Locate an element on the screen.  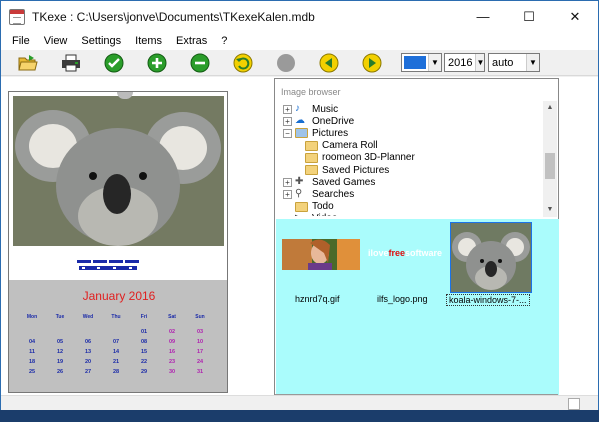
tree-item: + ✚ Saved Games is located at coordinates (329, 182).